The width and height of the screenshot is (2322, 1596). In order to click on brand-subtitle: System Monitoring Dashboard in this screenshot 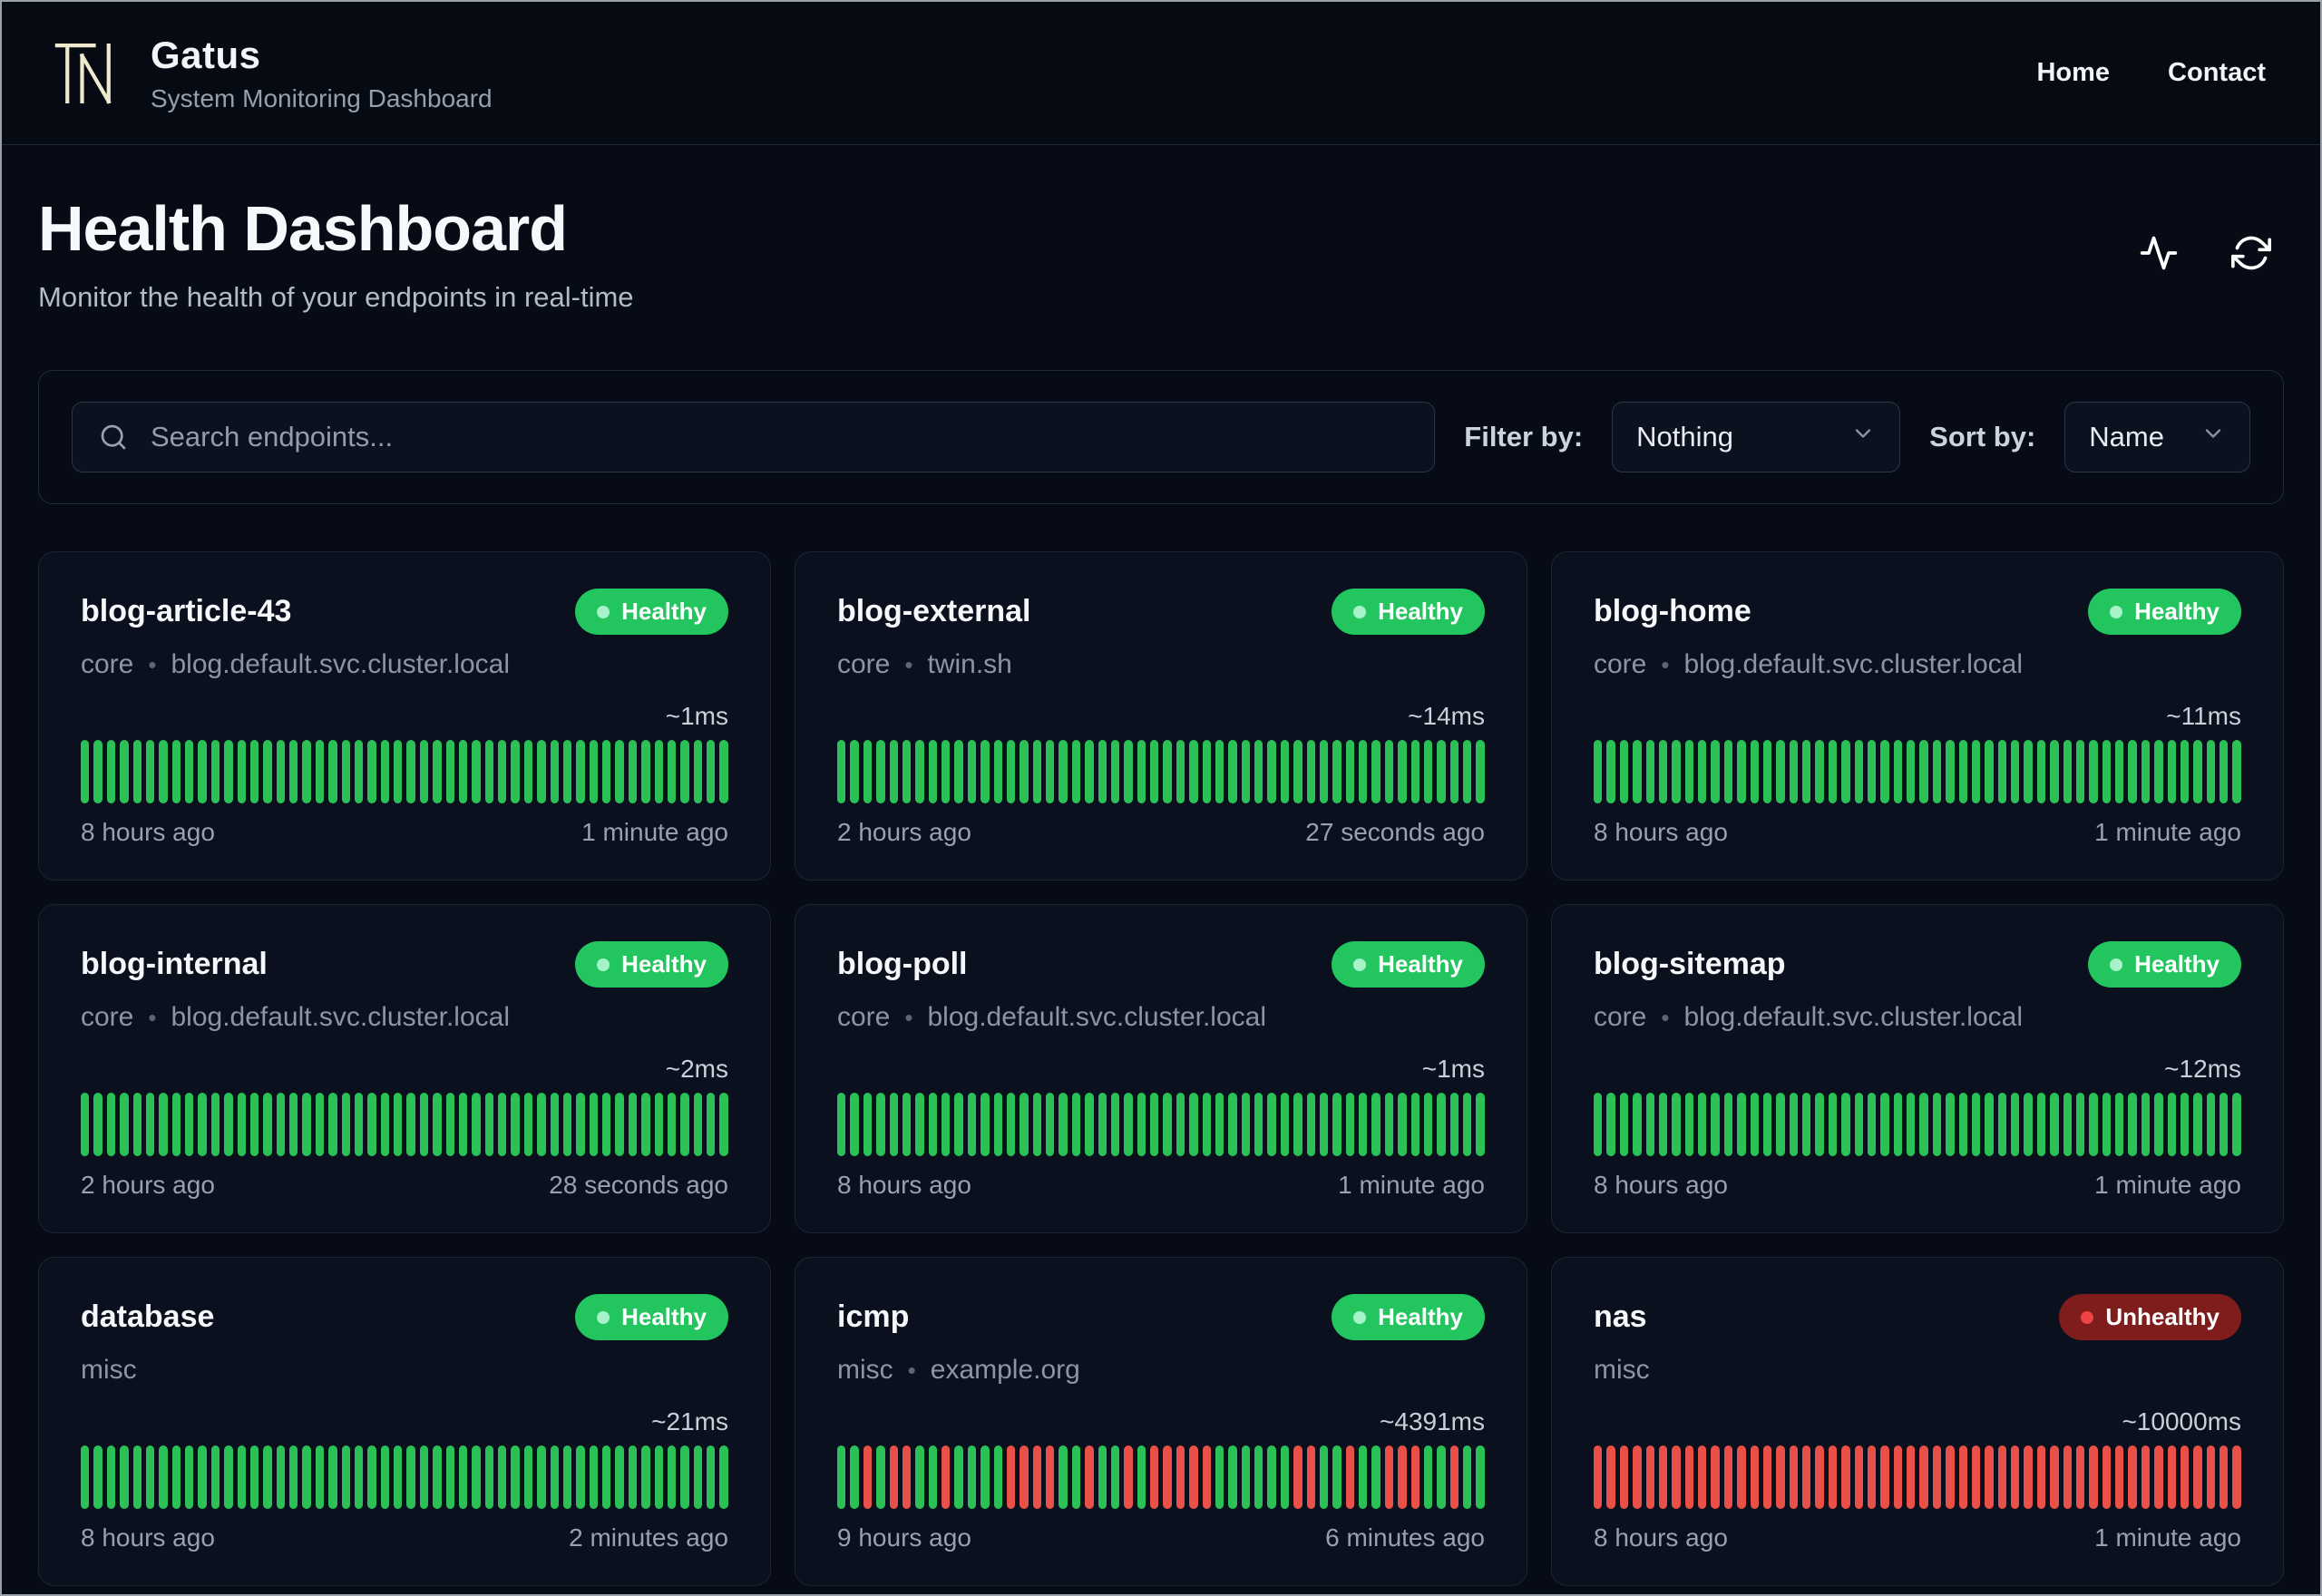, I will do `click(322, 97)`.